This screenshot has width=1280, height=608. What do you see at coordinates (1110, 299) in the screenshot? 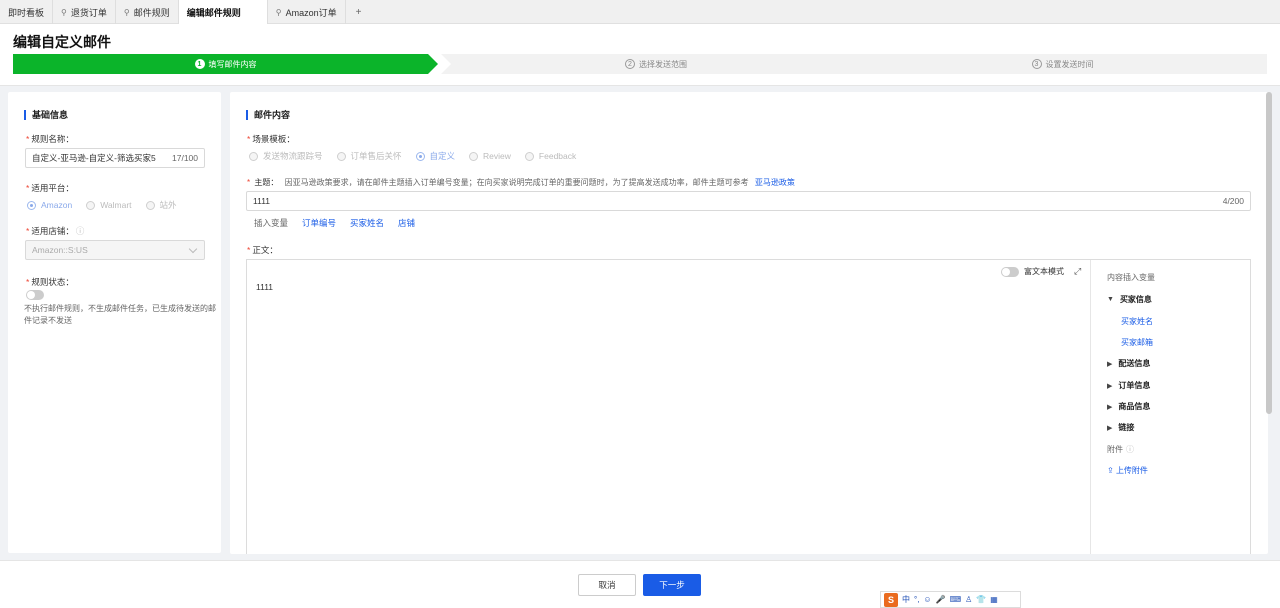
I see `caret-down-icon: ▼` at bounding box center [1110, 299].